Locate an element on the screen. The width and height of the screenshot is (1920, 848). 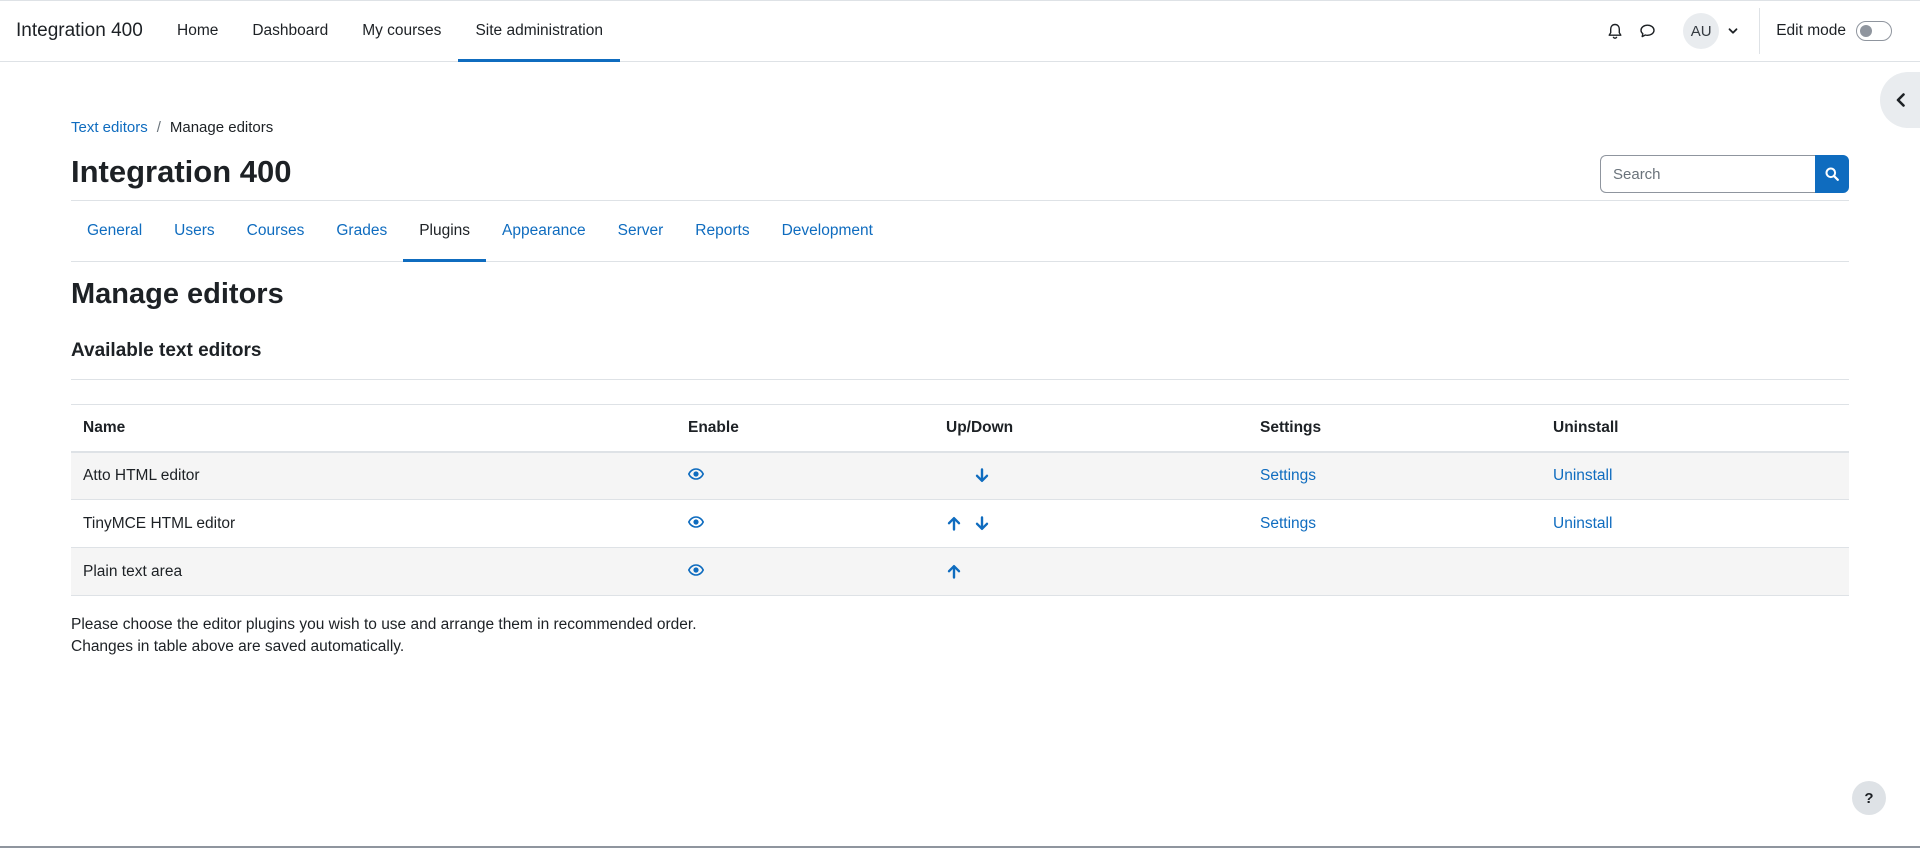
table-row: TinyMCE HTML editor Settings Uninstall is located at coordinates (960, 524).